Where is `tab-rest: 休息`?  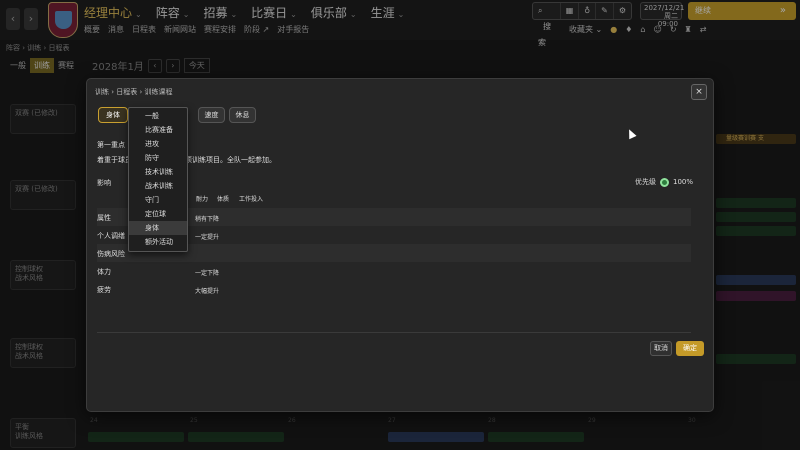 tab-rest: 休息 is located at coordinates (242, 115).